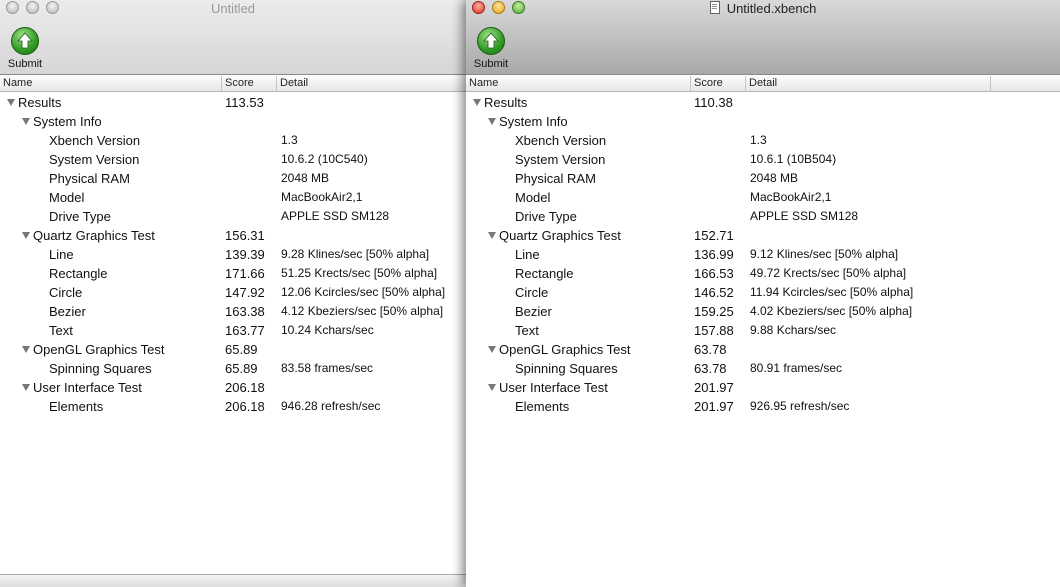 The height and width of the screenshot is (587, 1060). Describe the element at coordinates (94, 159) in the screenshot. I see `row-name: System Version` at that location.